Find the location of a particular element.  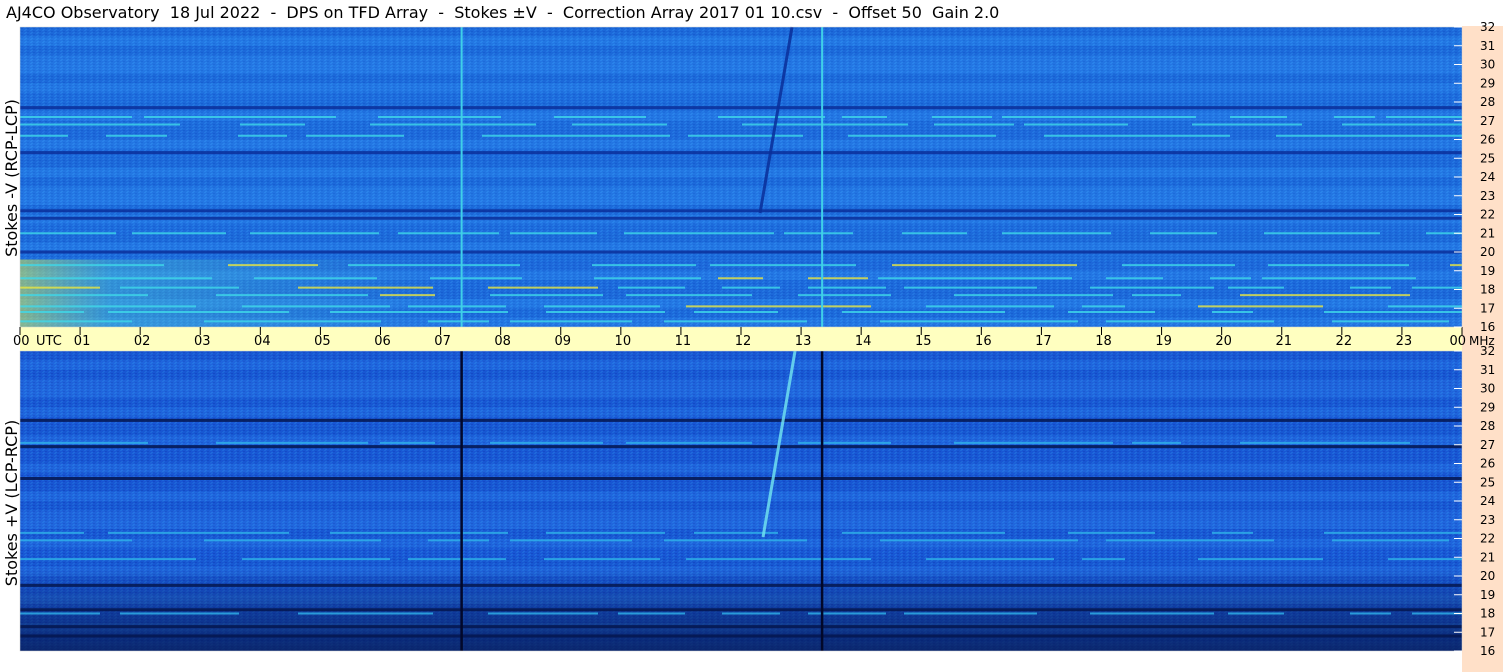

ylabel-top: Stokes -V (RCP-LCP) is located at coordinates (11, 178).